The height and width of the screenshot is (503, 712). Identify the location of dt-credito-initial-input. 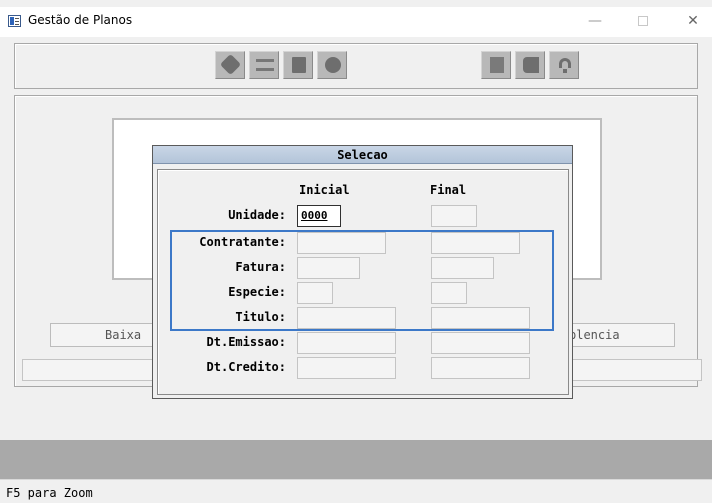
(346, 368).